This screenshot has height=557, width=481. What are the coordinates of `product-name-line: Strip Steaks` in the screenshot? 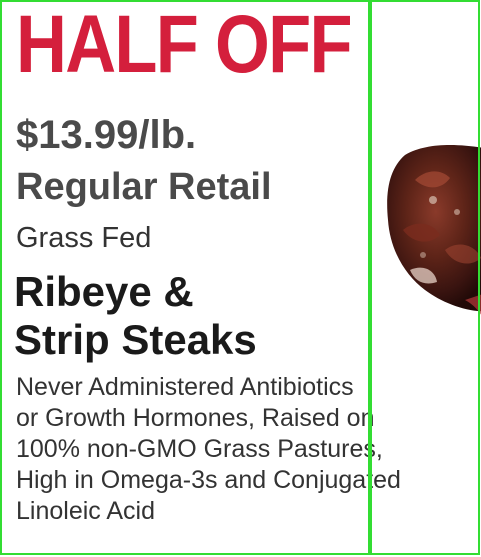 It's located at (135, 339).